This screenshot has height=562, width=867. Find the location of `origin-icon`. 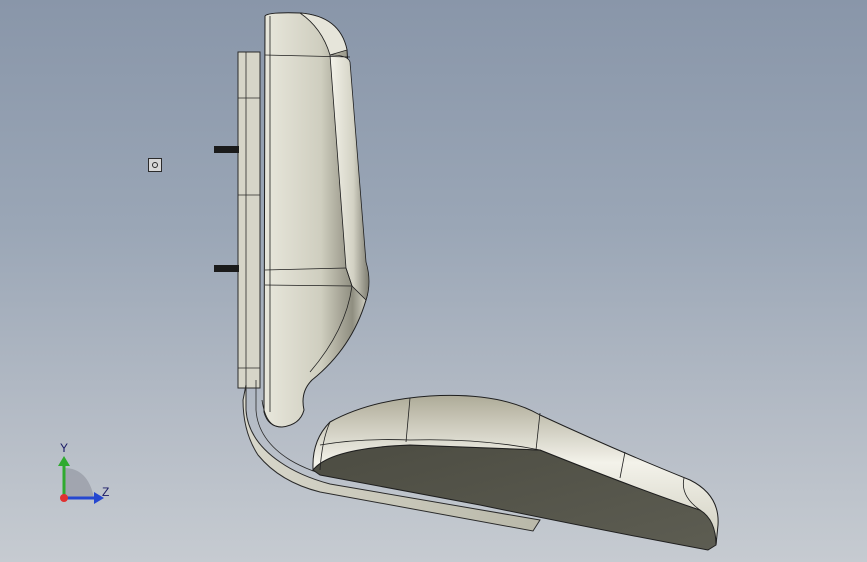

origin-icon is located at coordinates (155, 165).